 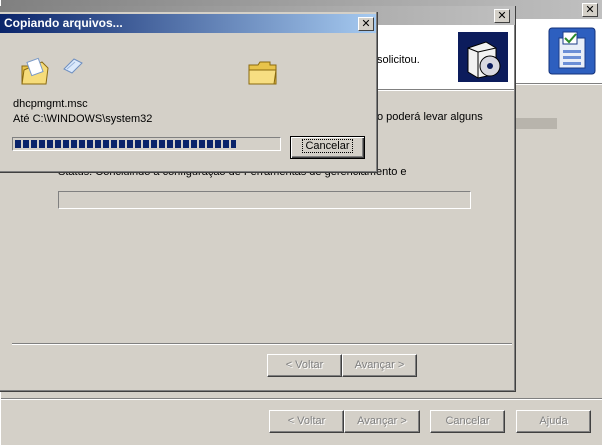 I want to click on wizard-header-text: solicitou., so click(x=398, y=60).